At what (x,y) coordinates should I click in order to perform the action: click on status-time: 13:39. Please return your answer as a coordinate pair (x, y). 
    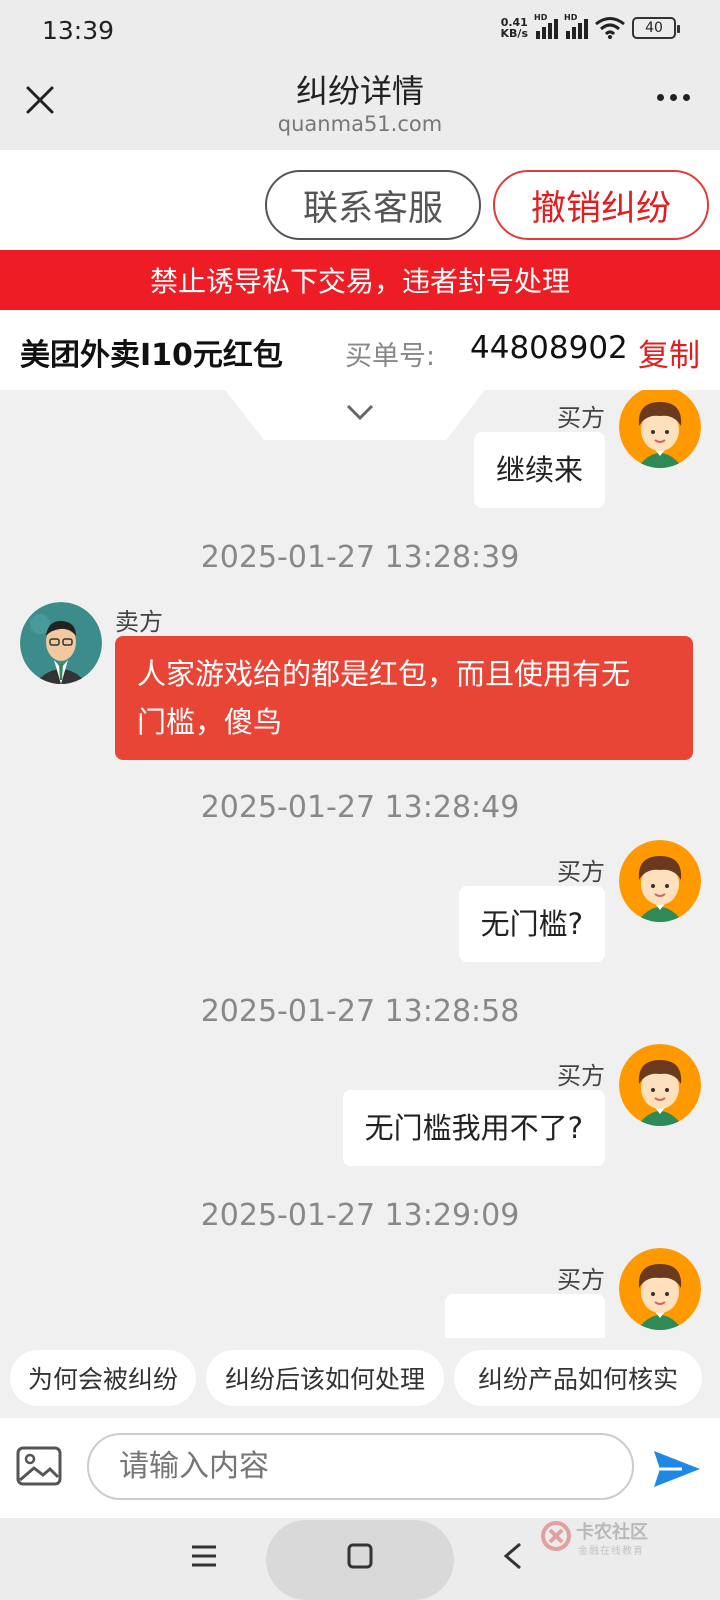
    Looking at the image, I should click on (78, 30).